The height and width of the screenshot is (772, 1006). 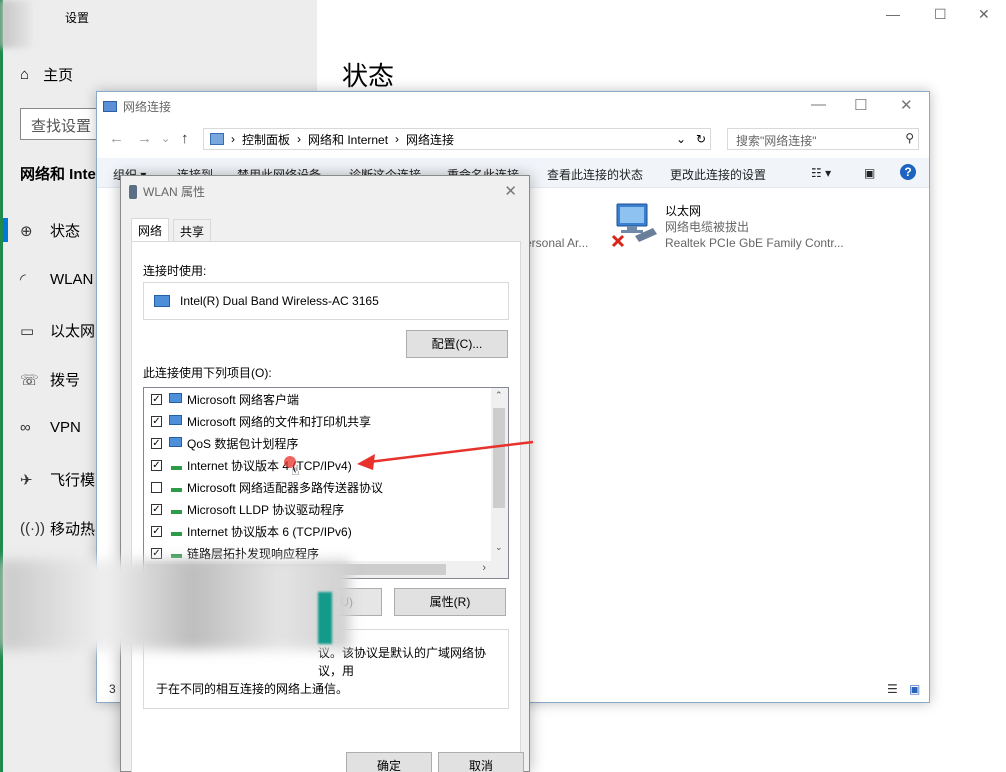 What do you see at coordinates (707, 227) in the screenshot?
I see `adapter-status: 网络电缆被拔出` at bounding box center [707, 227].